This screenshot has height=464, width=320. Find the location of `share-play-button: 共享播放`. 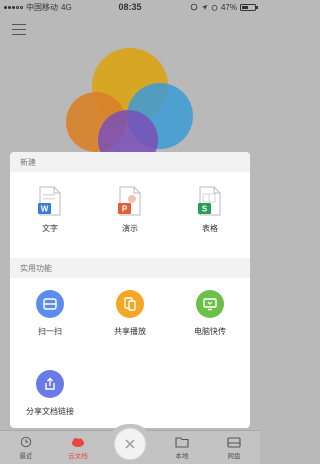

share-play-button: 共享播放 is located at coordinates (130, 318).